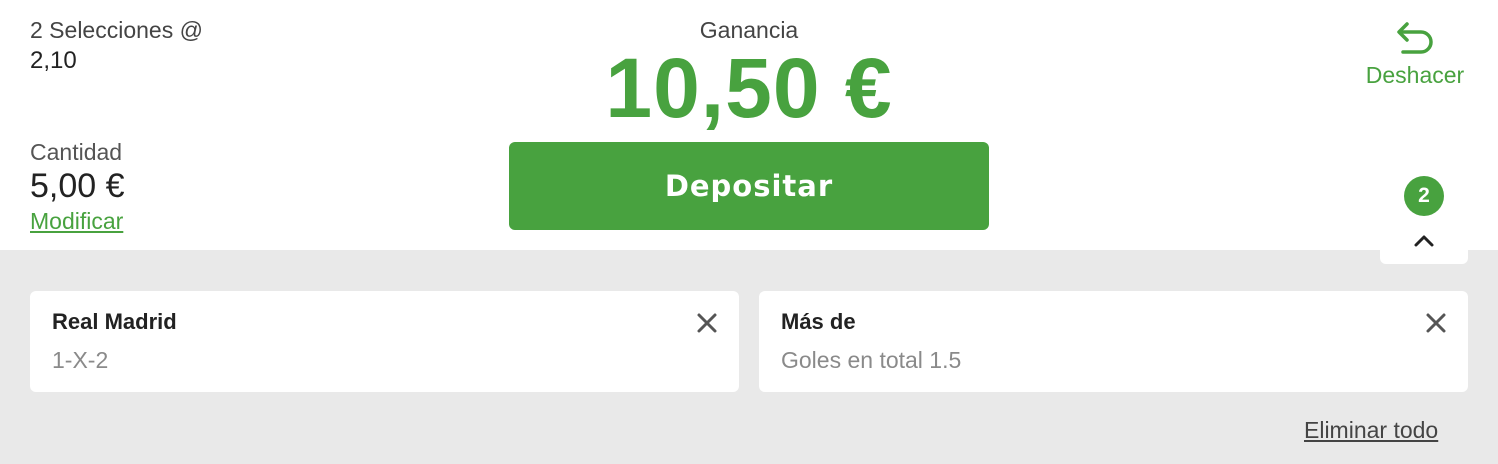  Describe the element at coordinates (76, 221) in the screenshot. I see `modify-stake-link: Modificar` at that location.